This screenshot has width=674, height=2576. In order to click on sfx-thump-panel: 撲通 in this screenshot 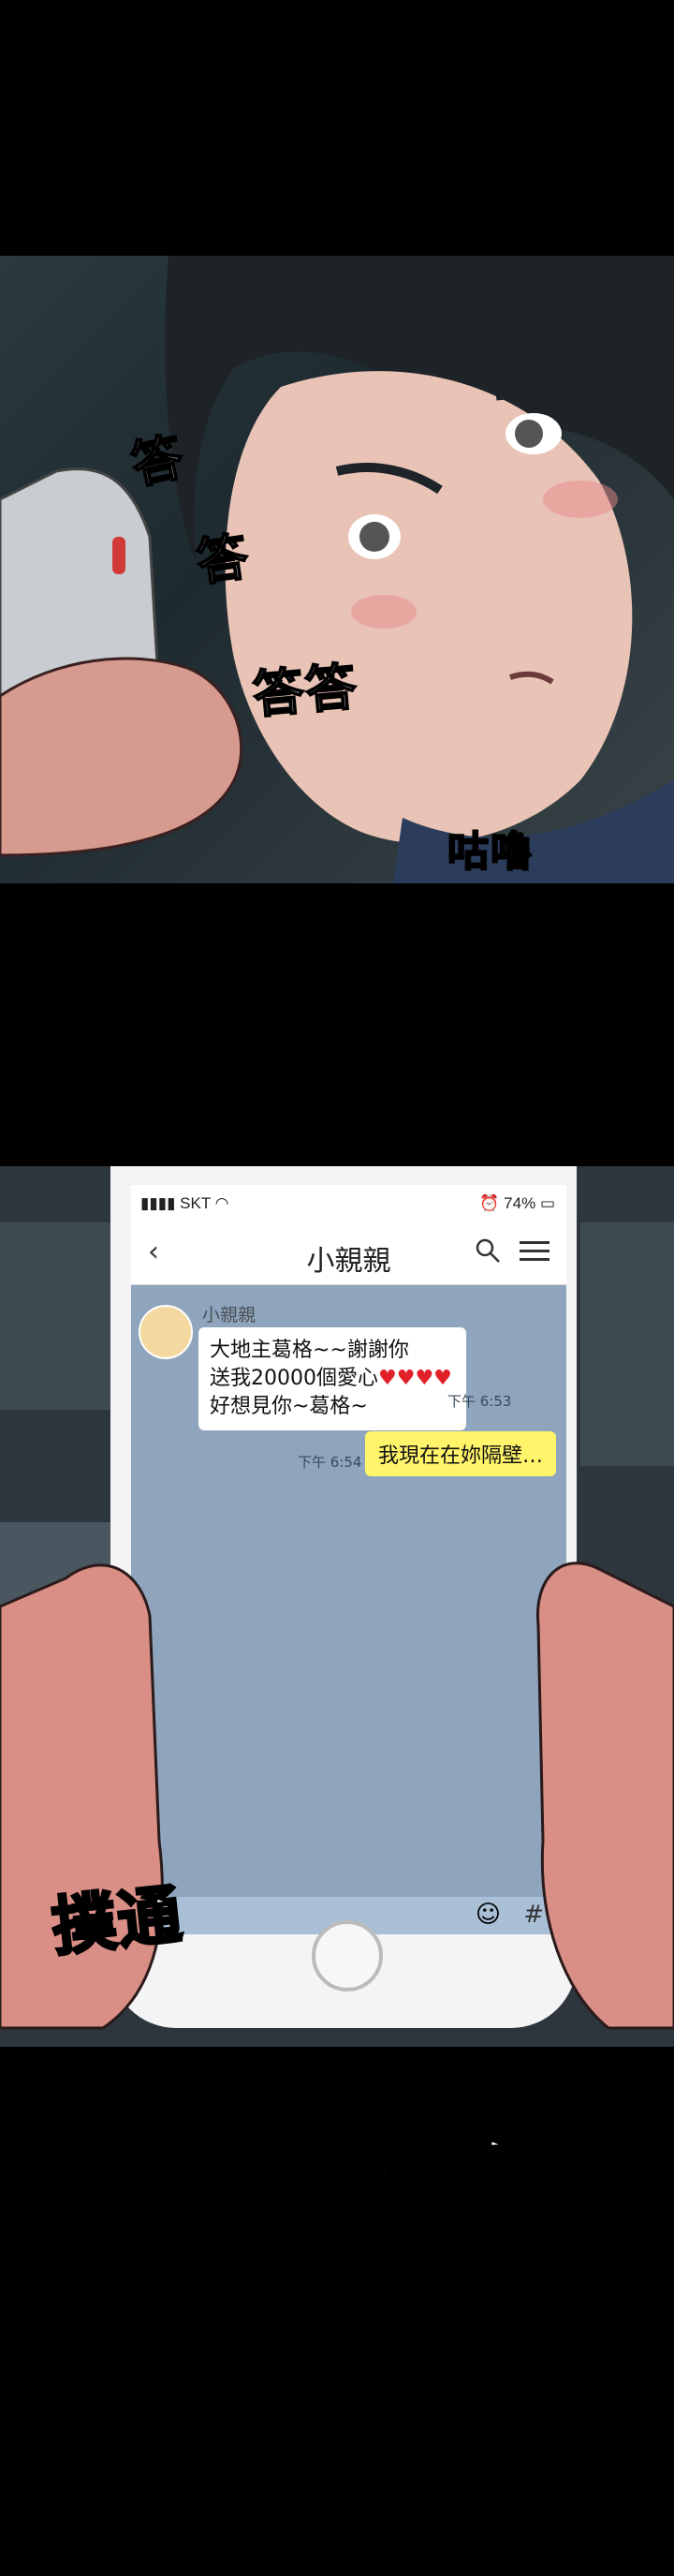, I will do `click(118, 1921)`.